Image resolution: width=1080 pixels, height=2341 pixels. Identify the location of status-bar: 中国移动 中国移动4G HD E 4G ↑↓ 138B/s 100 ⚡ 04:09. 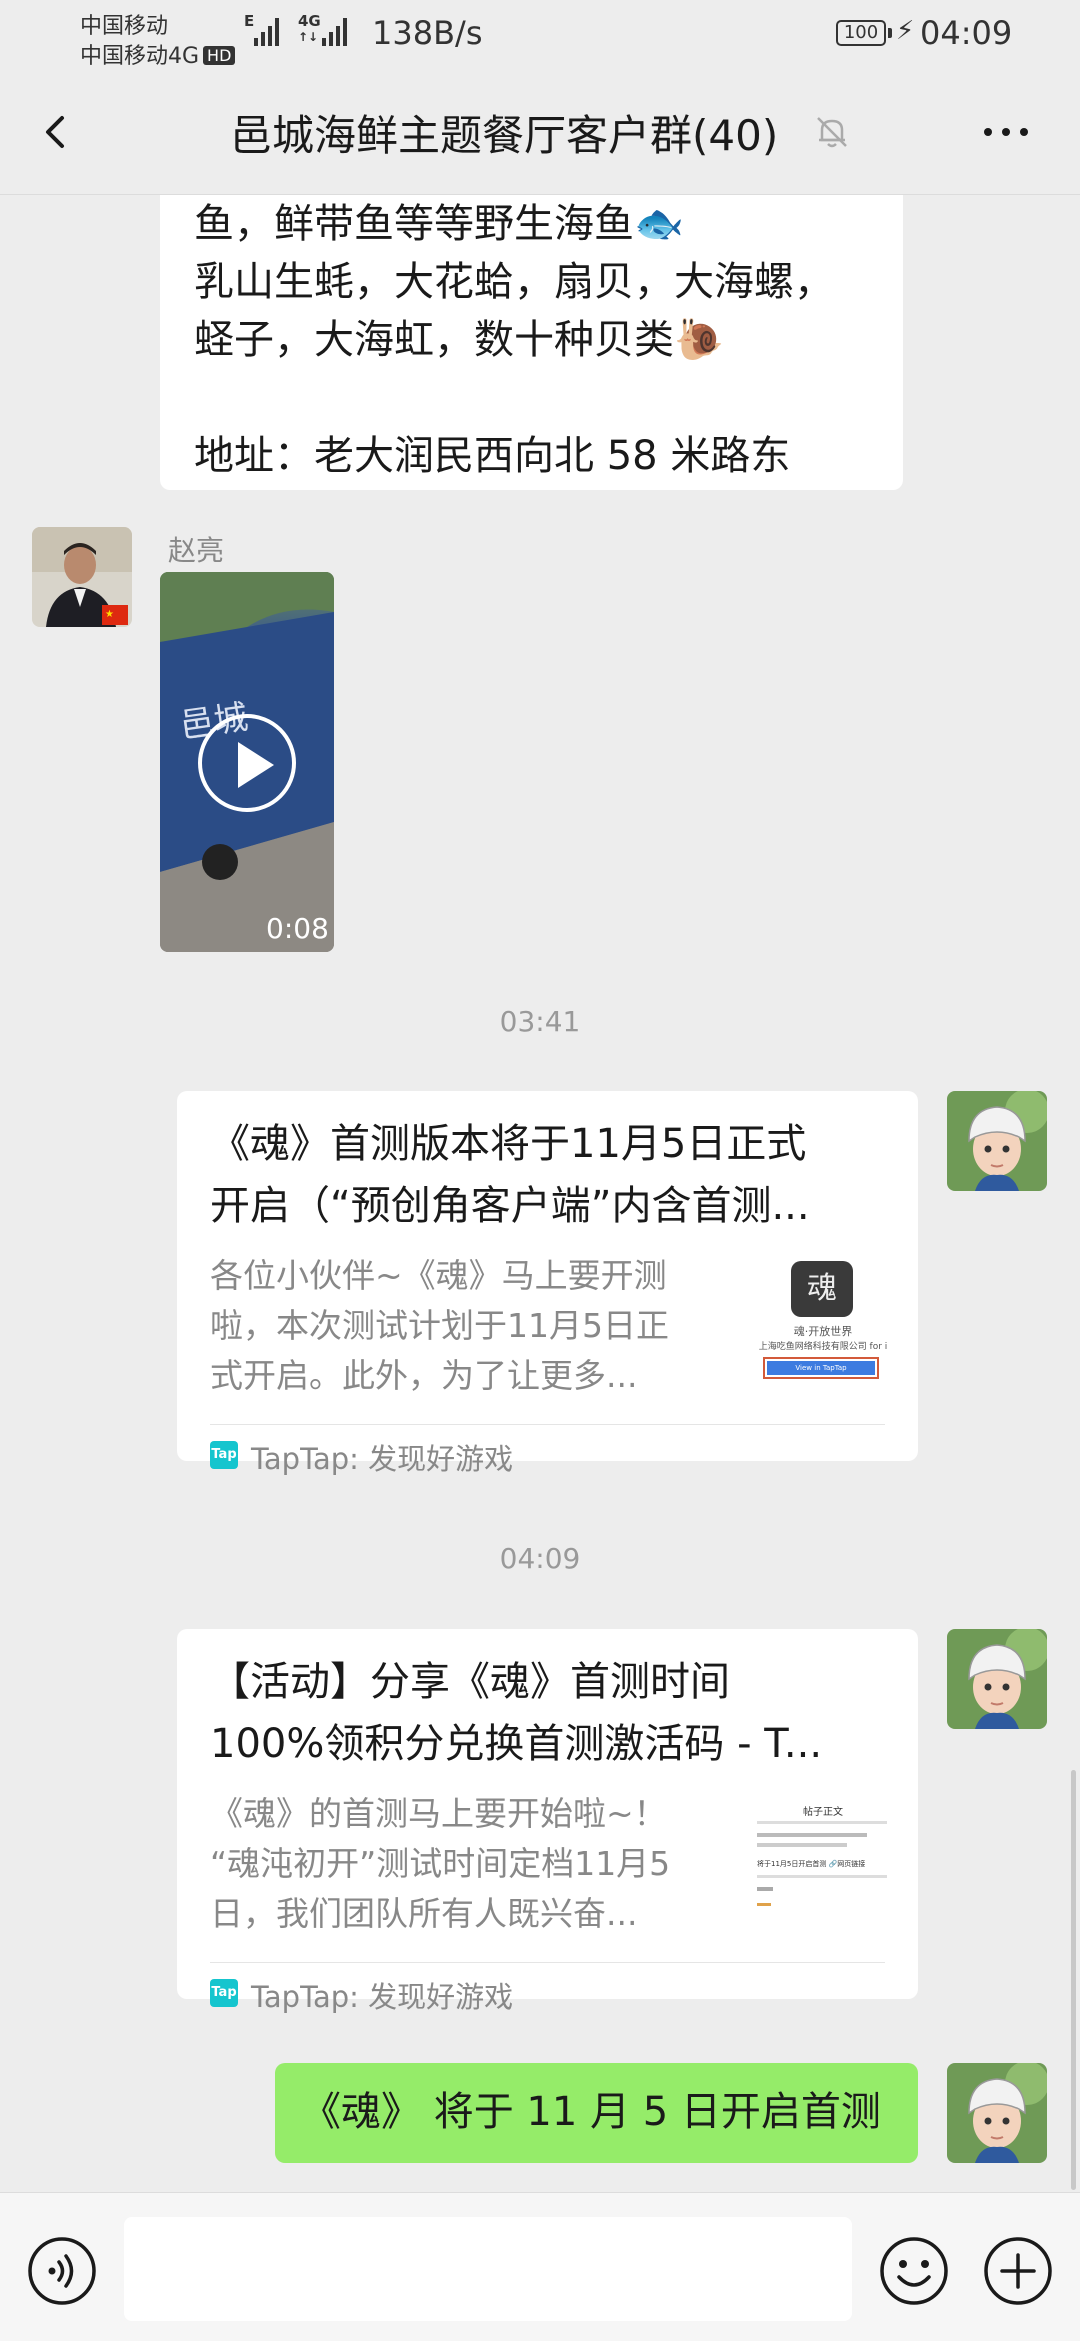
(540, 36).